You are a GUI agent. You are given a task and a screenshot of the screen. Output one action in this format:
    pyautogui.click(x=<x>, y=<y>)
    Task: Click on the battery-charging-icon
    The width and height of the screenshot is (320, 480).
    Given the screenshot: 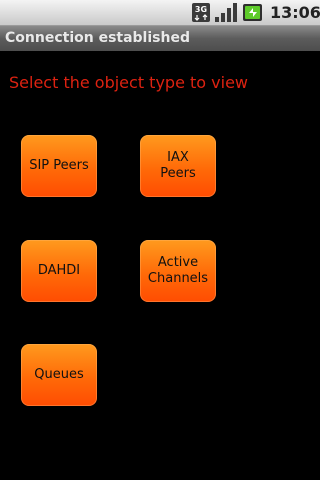 What is the action you would take?
    pyautogui.click(x=252, y=12)
    